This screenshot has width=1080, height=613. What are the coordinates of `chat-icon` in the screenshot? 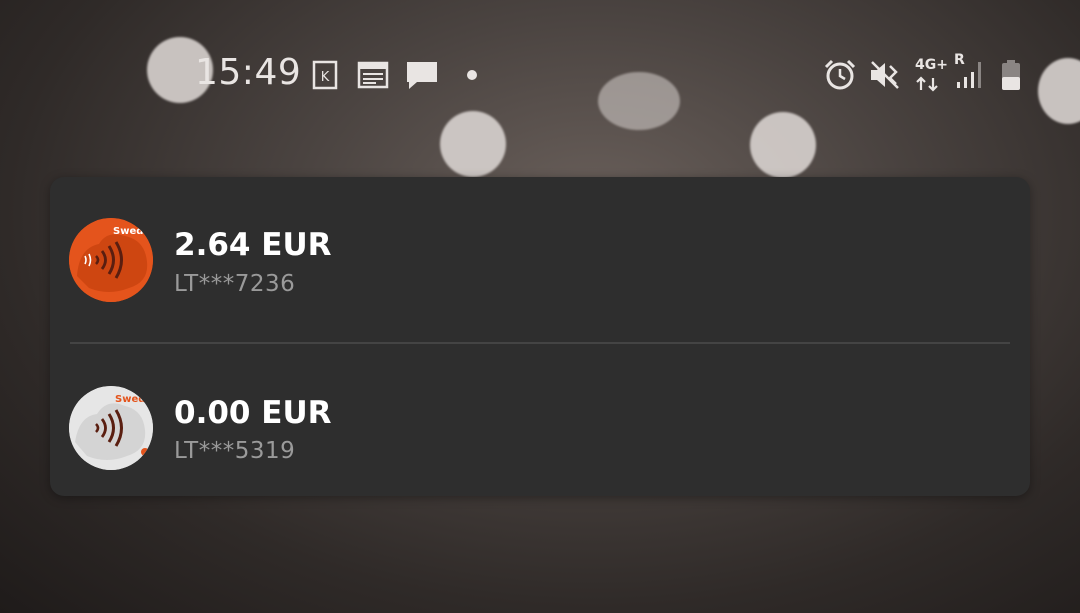 It's located at (421, 75).